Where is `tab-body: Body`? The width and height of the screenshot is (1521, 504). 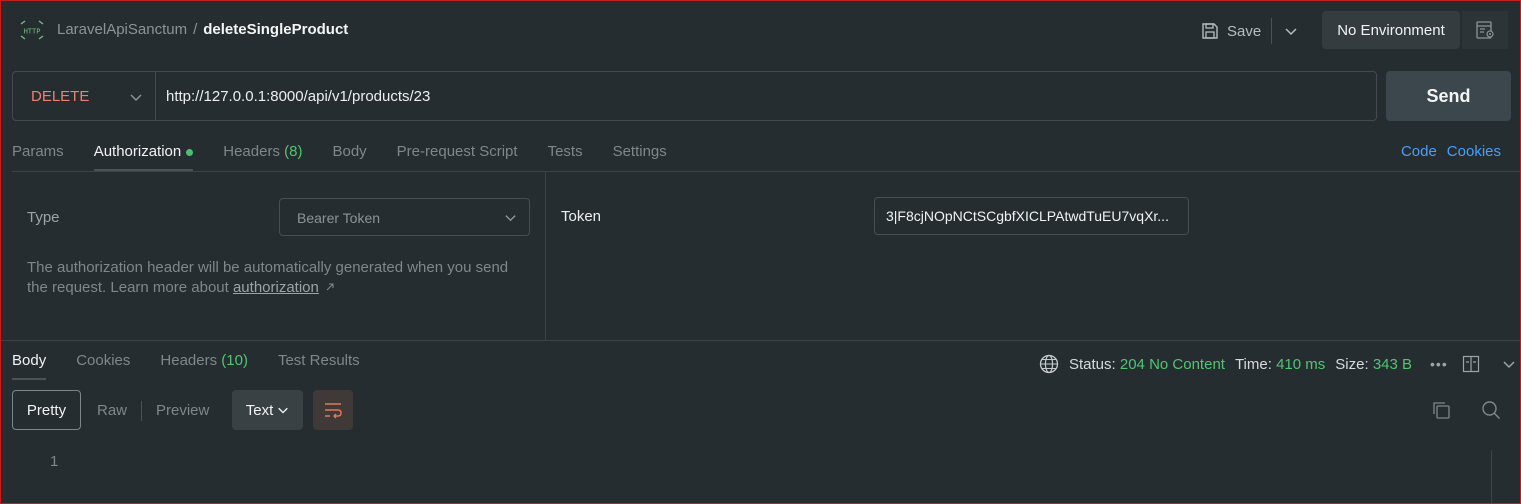
tab-body: Body is located at coordinates (349, 157).